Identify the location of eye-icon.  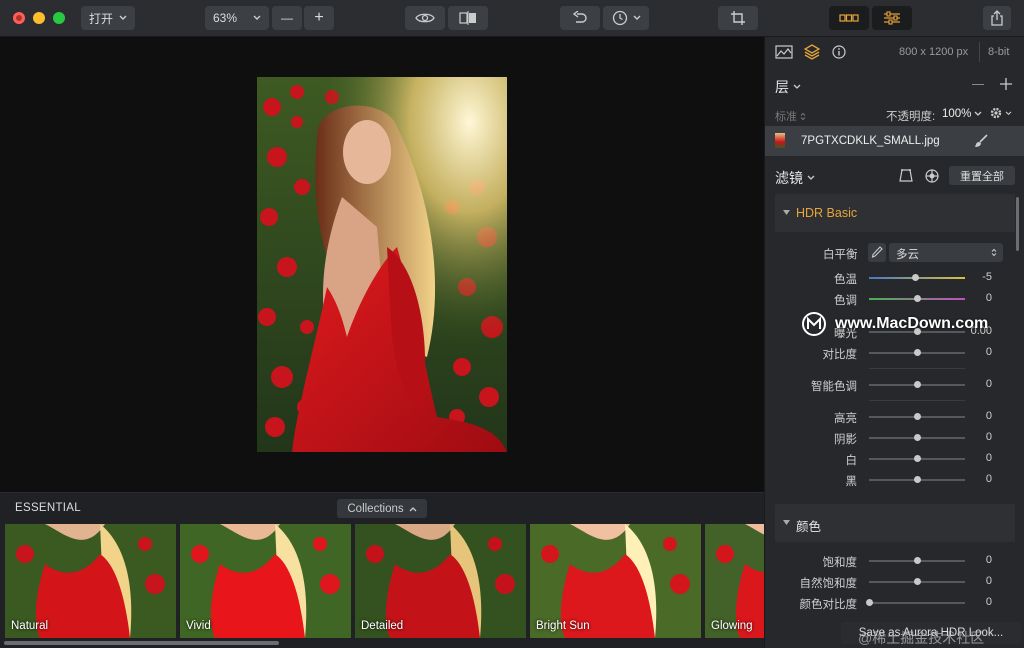
(425, 18).